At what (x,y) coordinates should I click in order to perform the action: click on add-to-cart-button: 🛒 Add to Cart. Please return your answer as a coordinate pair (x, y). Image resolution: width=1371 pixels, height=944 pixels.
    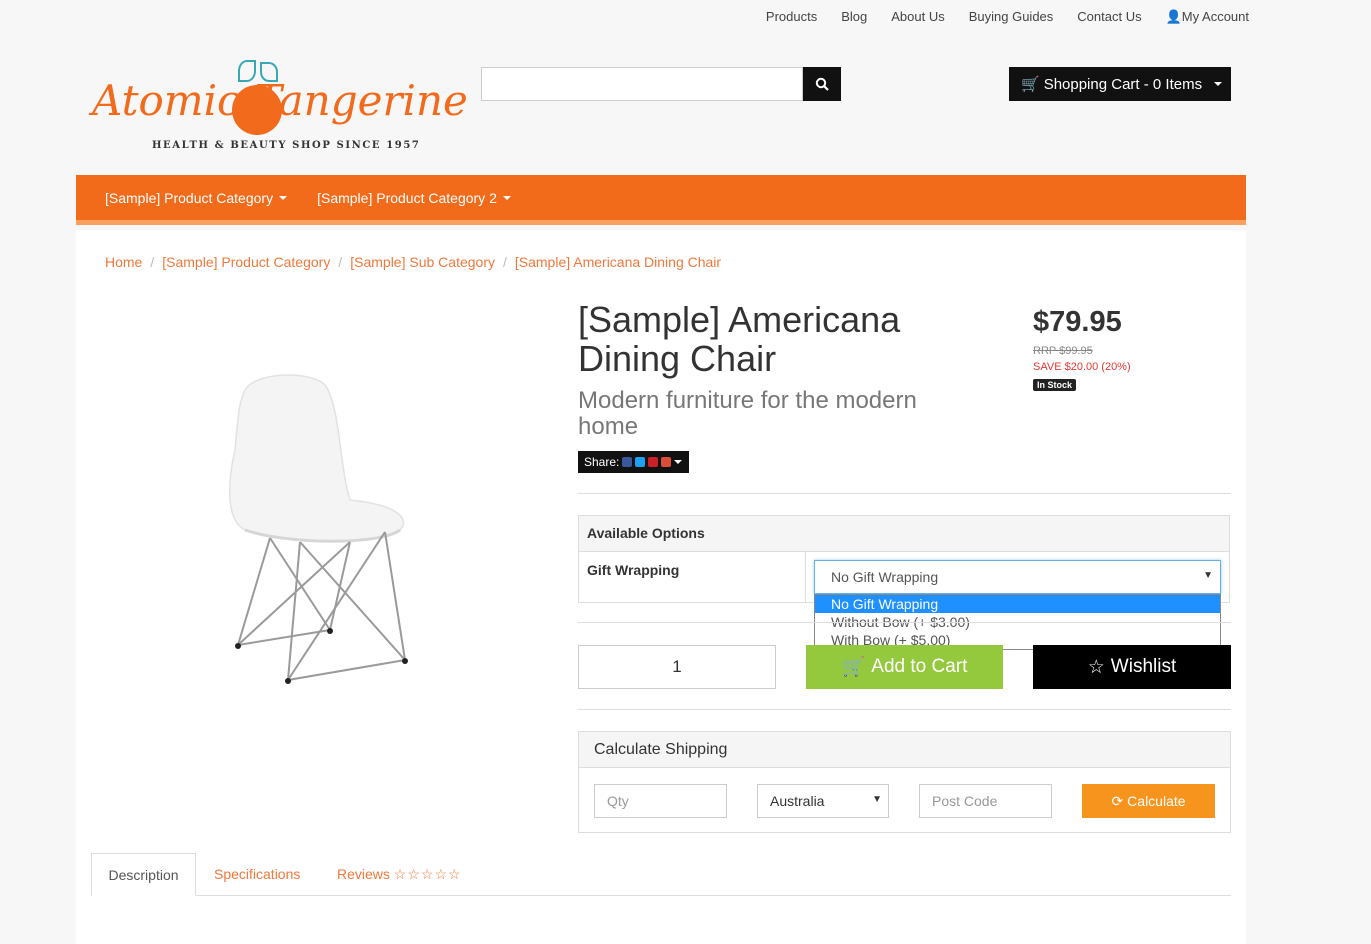
    Looking at the image, I should click on (904, 667).